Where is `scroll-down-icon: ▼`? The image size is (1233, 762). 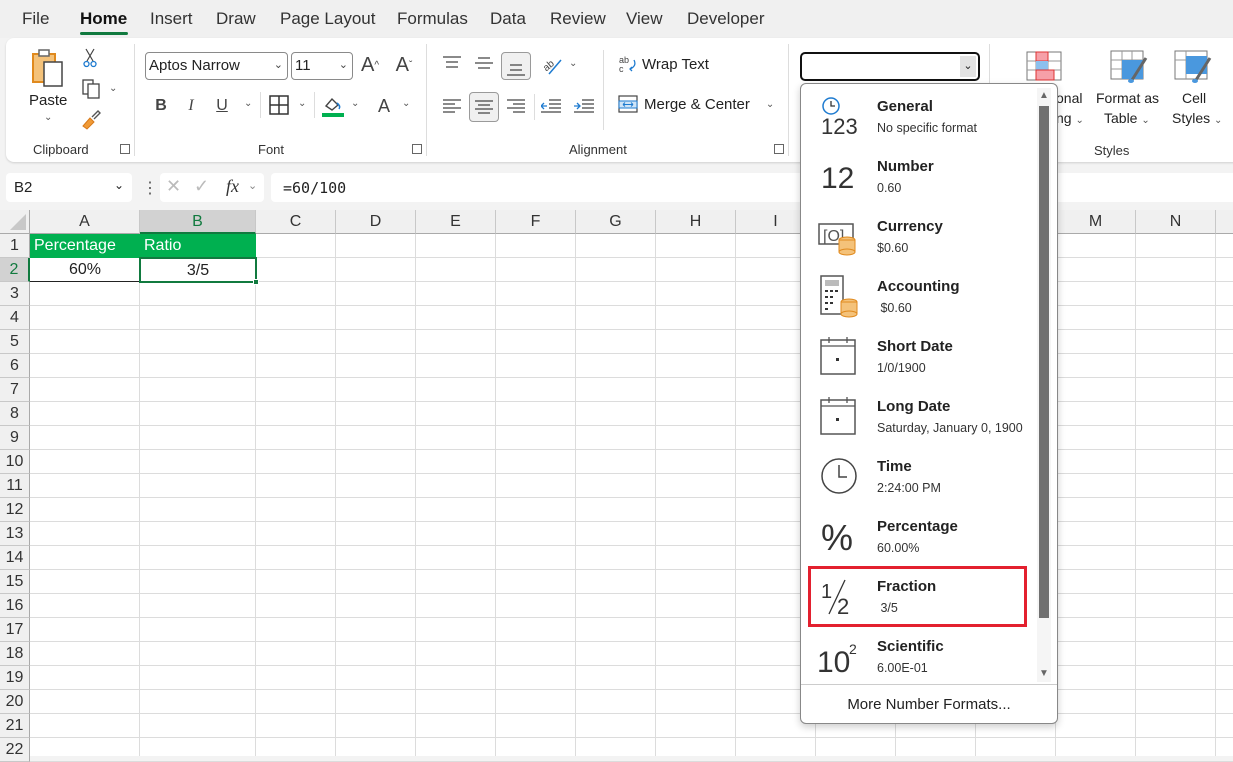 scroll-down-icon: ▼ is located at coordinates (1044, 673).